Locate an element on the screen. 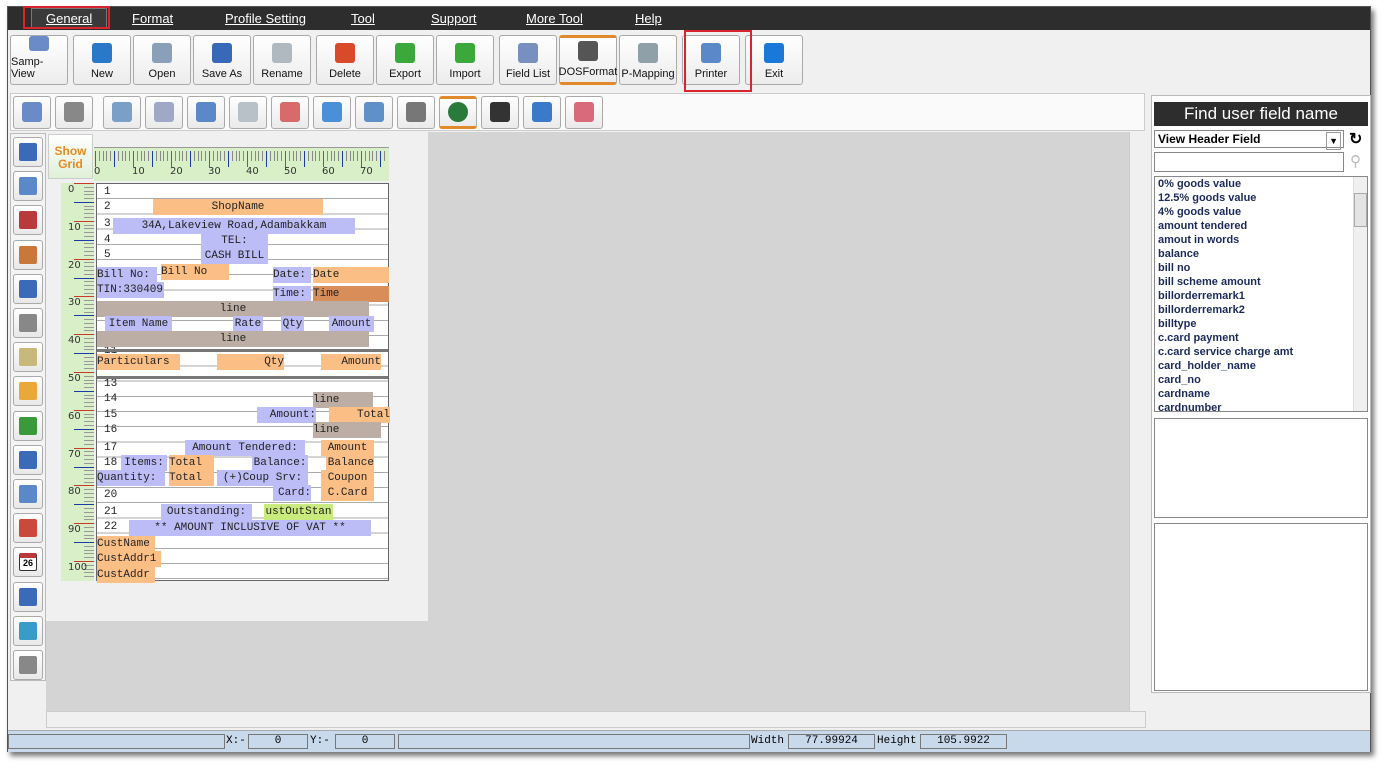 The image size is (1385, 766). preview-button is located at coordinates (32, 112).